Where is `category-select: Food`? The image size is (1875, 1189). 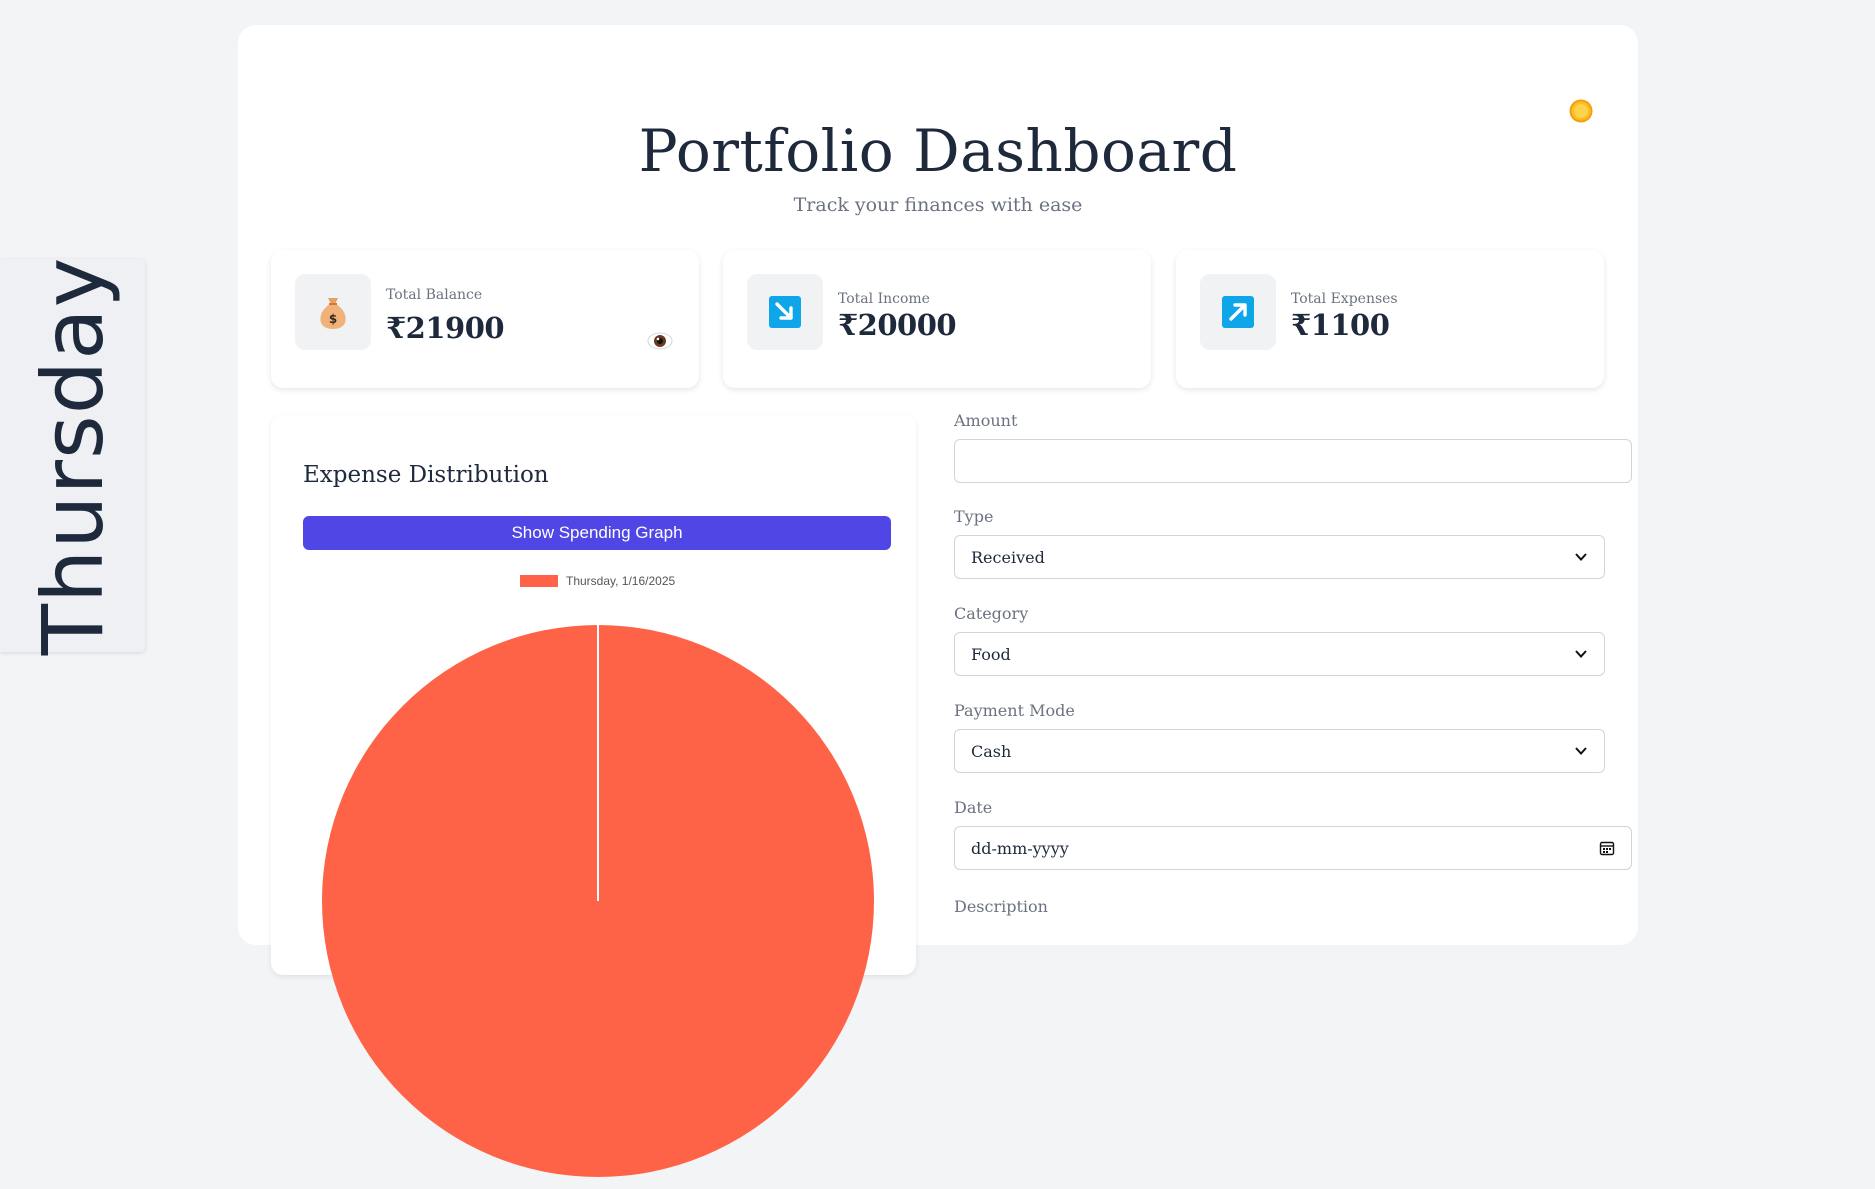
category-select: Food is located at coordinates (1279, 654).